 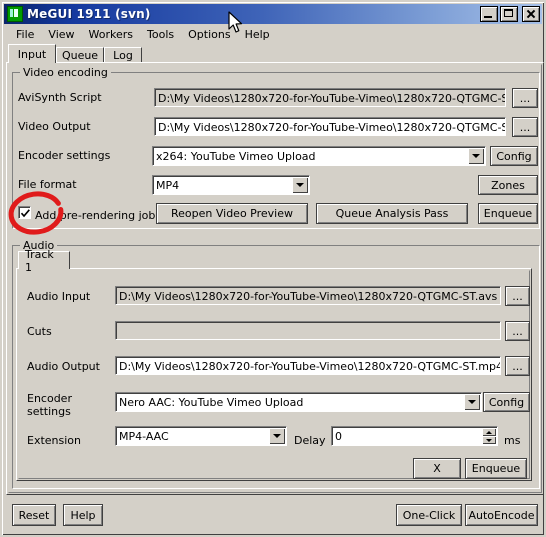 I want to click on delay-unit-label: ms, so click(x=512, y=440).